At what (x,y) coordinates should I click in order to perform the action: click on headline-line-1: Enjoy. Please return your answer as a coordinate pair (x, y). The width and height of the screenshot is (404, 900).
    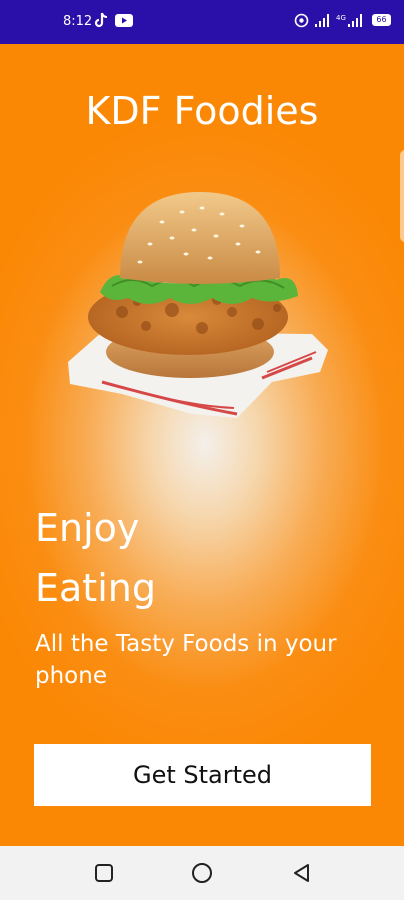
    Looking at the image, I should click on (87, 528).